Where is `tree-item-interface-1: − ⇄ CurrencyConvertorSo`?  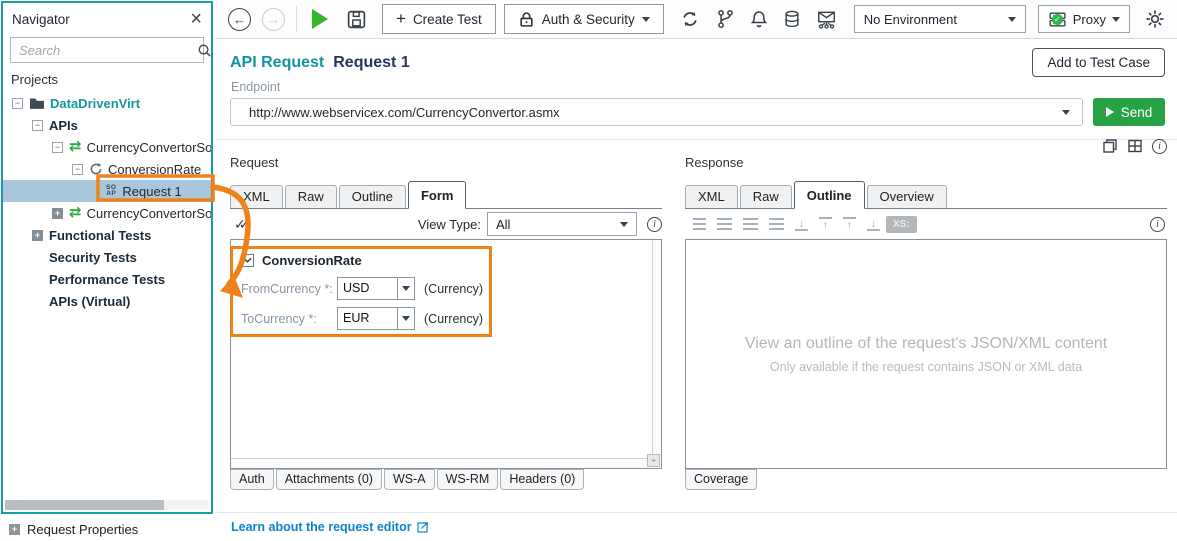
tree-item-interface-1: − ⇄ CurrencyConvertorSo is located at coordinates (107, 147).